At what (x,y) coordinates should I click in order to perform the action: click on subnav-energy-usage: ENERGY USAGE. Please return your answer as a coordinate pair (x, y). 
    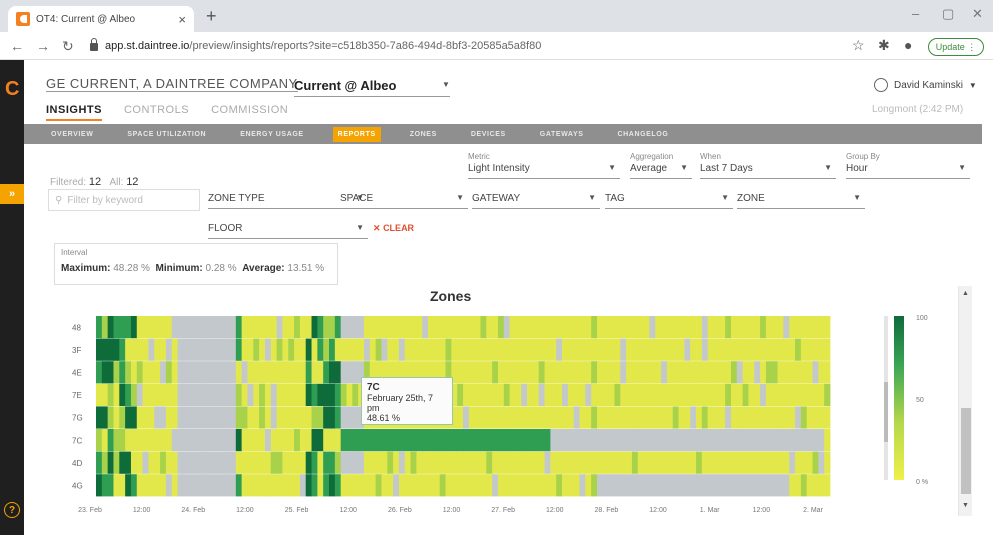
    Looking at the image, I should click on (271, 134).